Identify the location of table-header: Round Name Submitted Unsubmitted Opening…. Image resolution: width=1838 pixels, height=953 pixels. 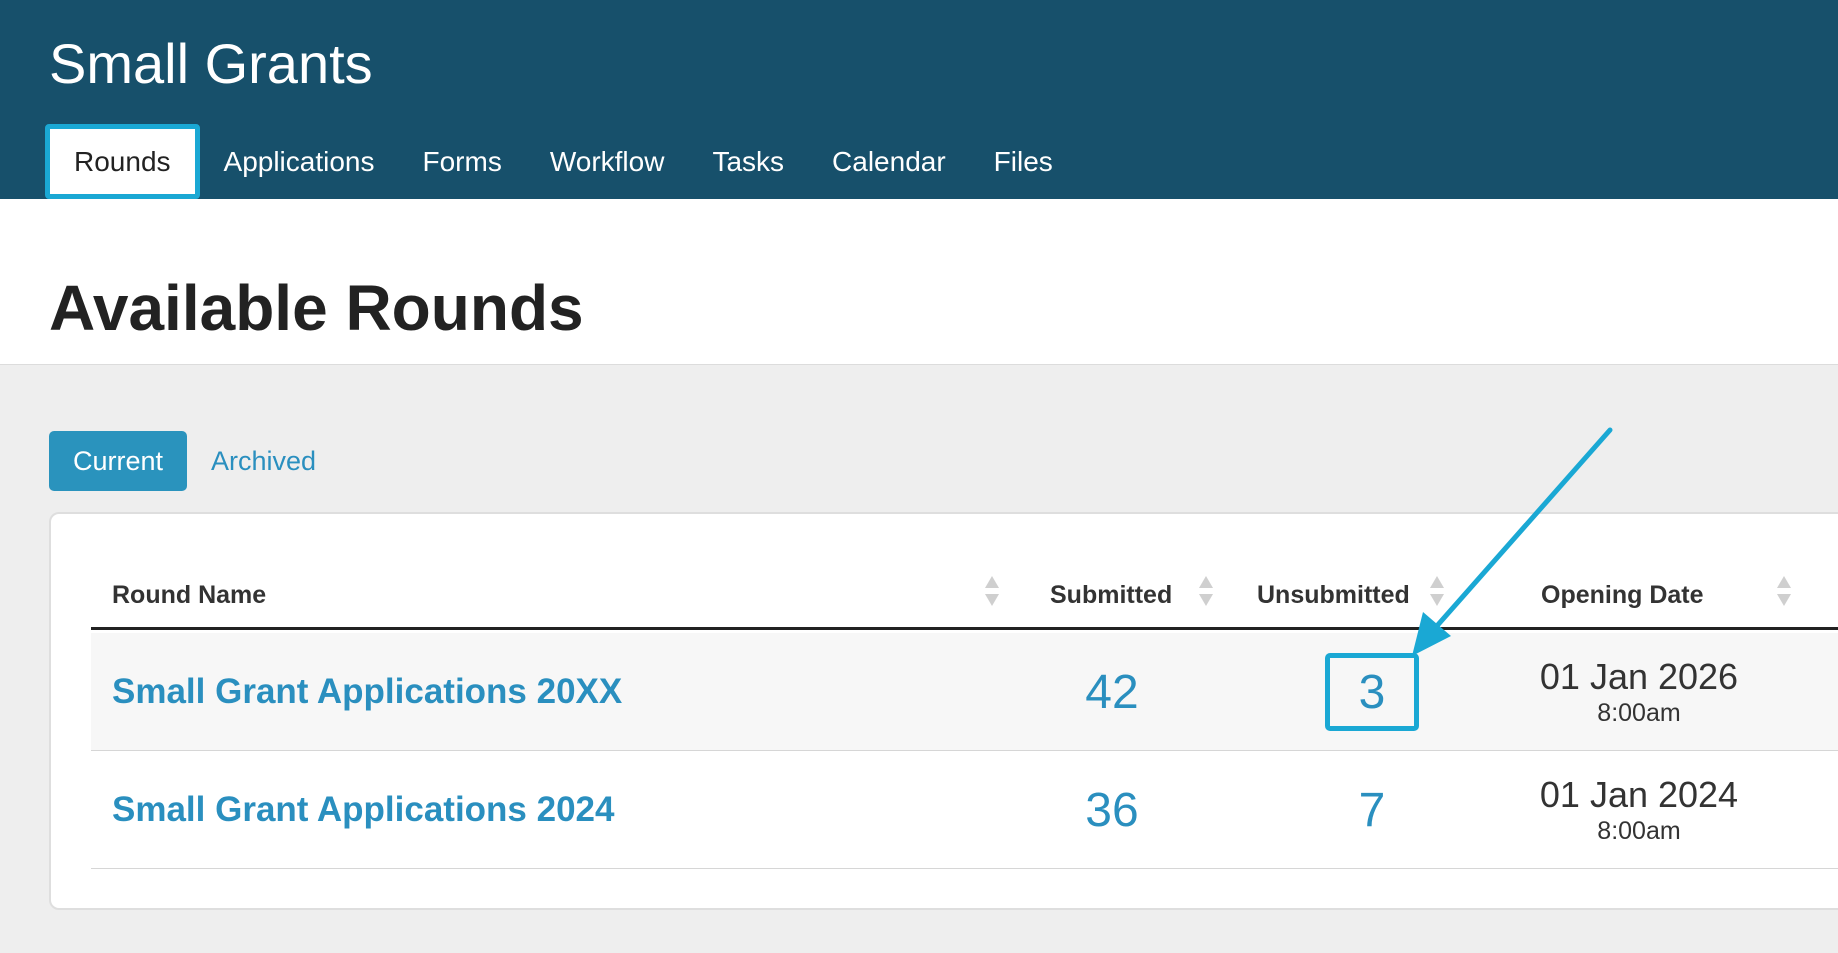
(964, 595).